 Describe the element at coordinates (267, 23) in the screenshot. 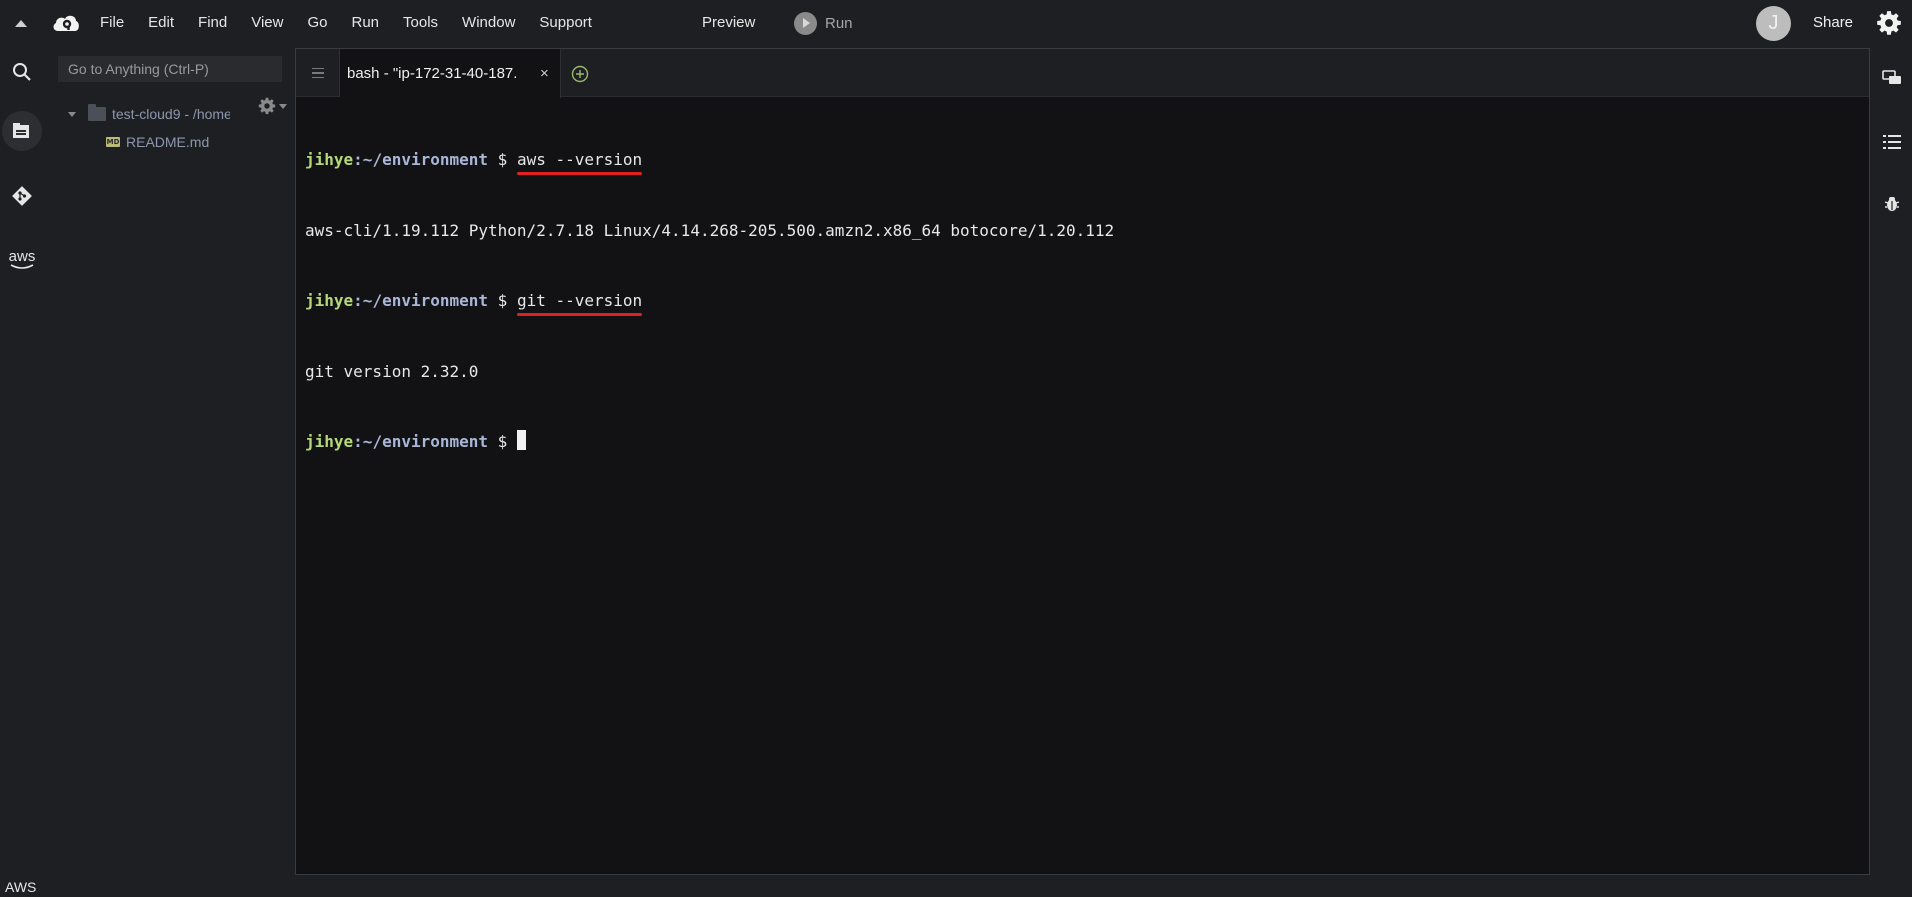

I see `menu-view: View` at that location.